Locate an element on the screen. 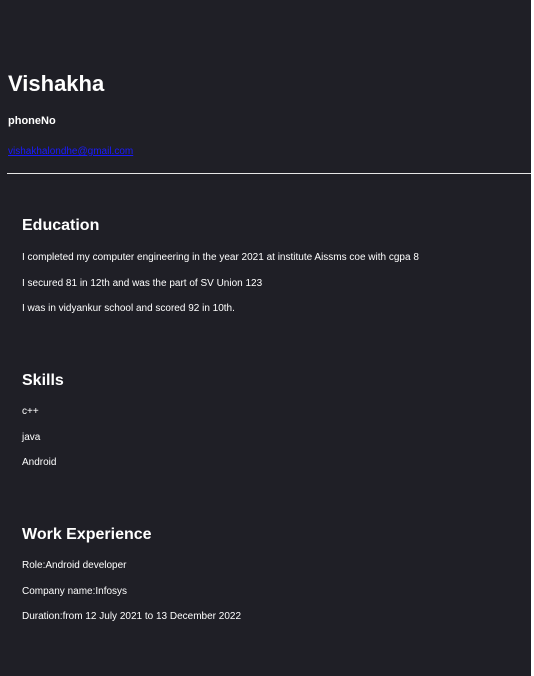  profile-phone: phoneNo is located at coordinates (32, 121).